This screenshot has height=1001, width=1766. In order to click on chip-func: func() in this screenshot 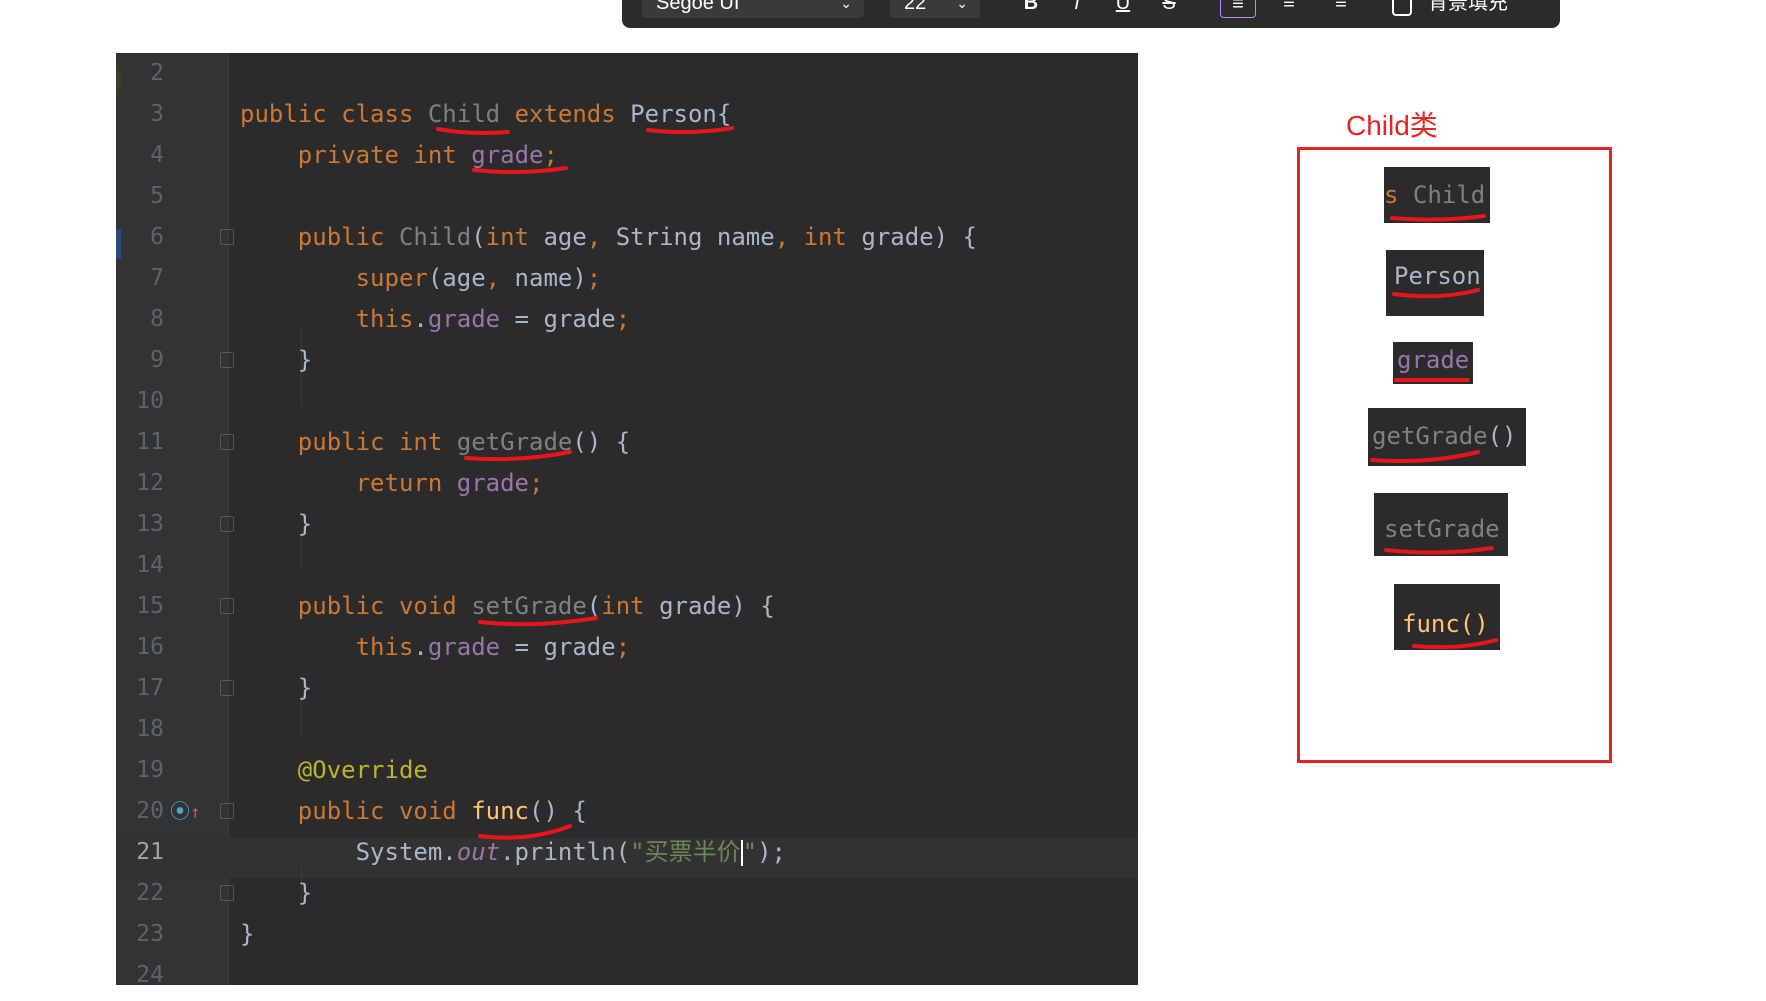, I will do `click(1447, 617)`.